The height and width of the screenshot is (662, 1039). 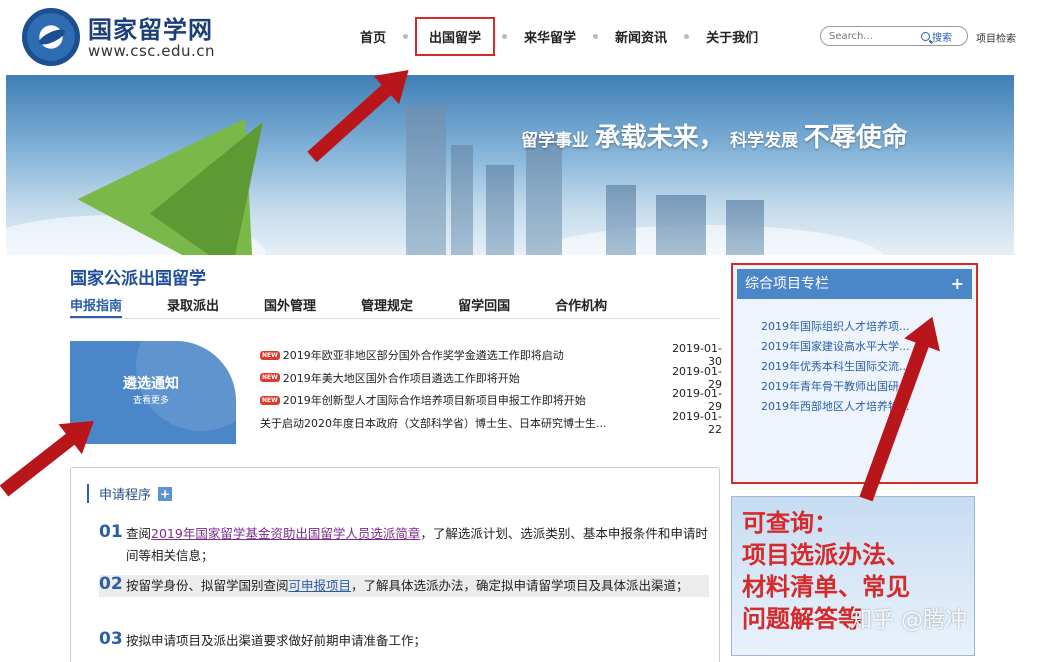 I want to click on available-projects-link: 可申报项目, so click(x=320, y=585).